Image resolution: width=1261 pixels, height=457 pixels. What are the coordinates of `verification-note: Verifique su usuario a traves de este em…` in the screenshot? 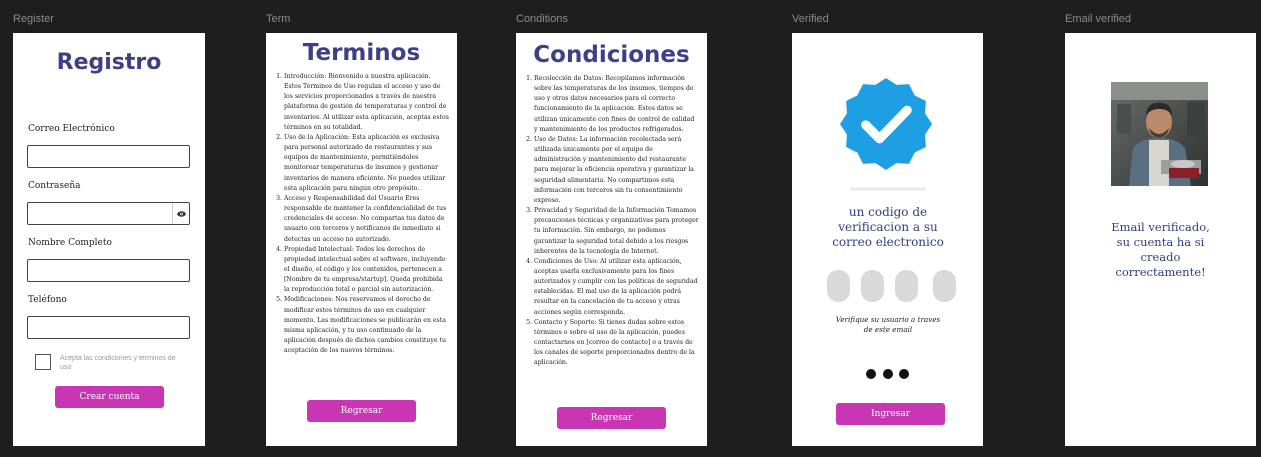 It's located at (888, 324).